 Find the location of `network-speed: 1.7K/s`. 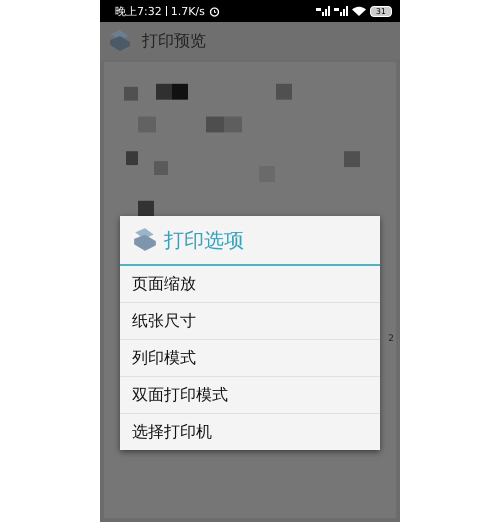

network-speed: 1.7K/s is located at coordinates (187, 11).